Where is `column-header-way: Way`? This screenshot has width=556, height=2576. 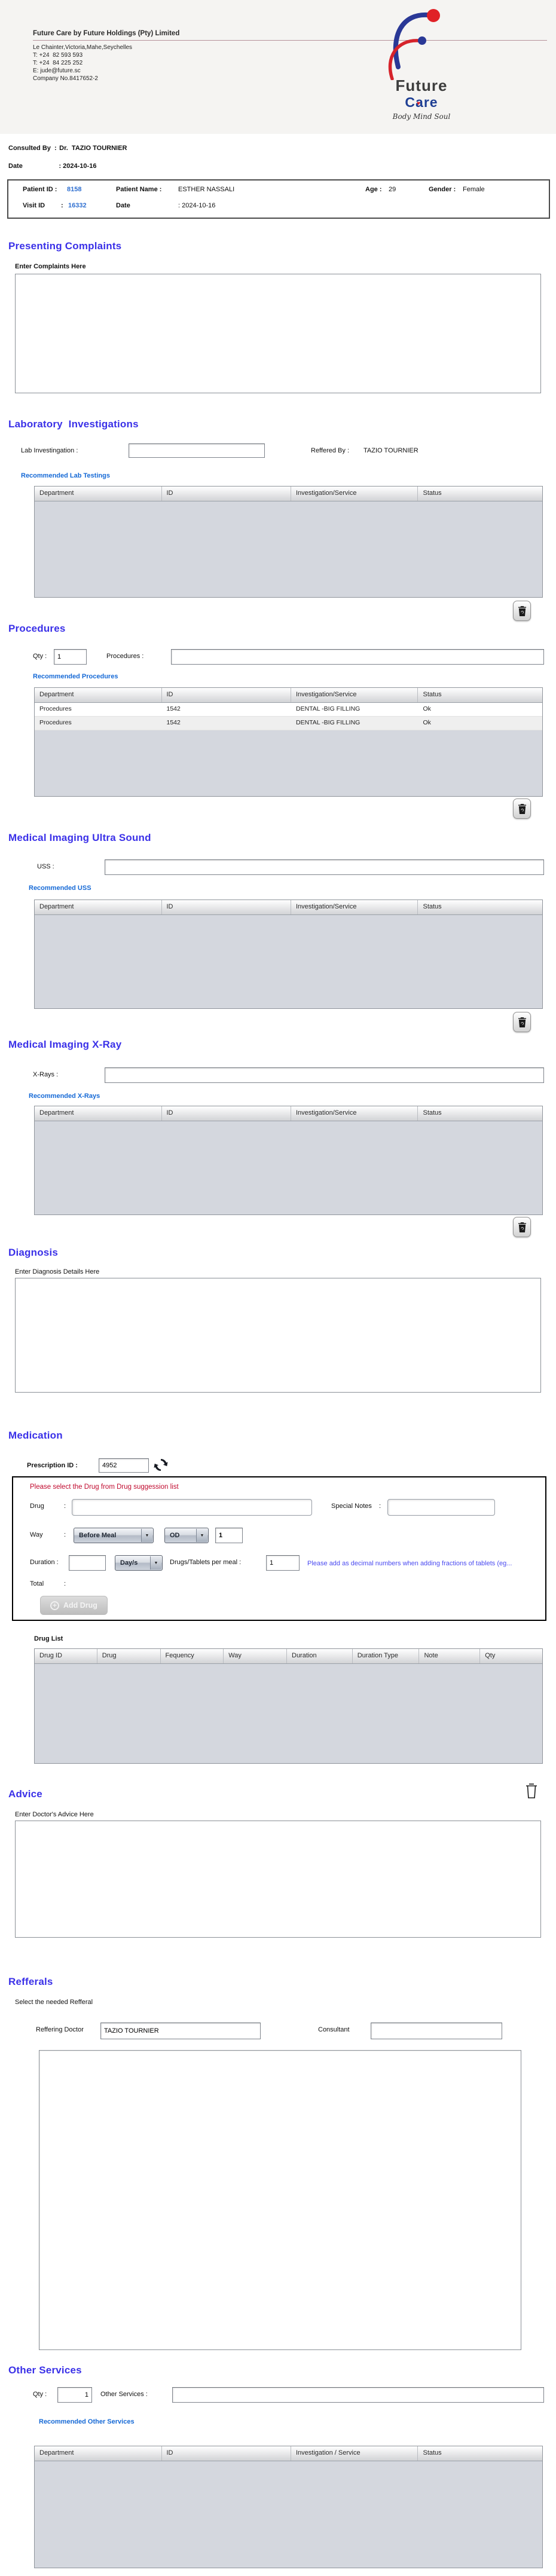 column-header-way: Way is located at coordinates (256, 1656).